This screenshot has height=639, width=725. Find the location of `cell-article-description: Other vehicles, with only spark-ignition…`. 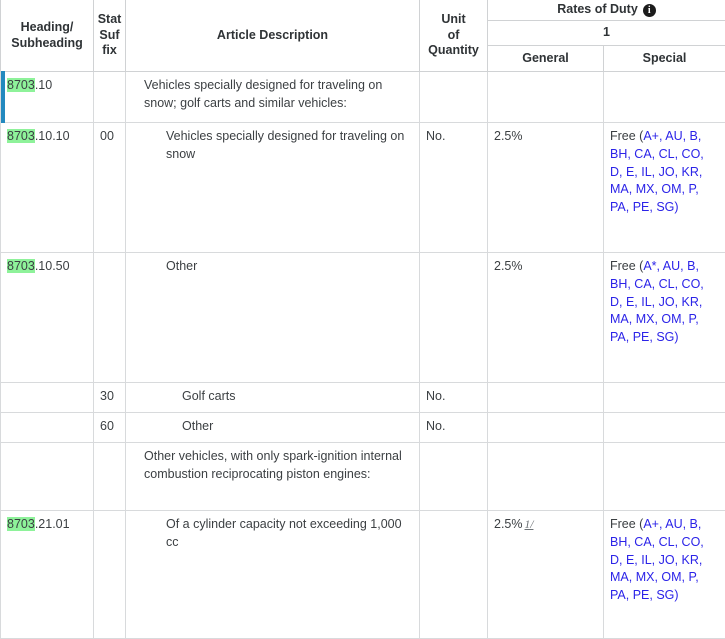

cell-article-description: Other vehicles, with only spark-ignition… is located at coordinates (272, 476).